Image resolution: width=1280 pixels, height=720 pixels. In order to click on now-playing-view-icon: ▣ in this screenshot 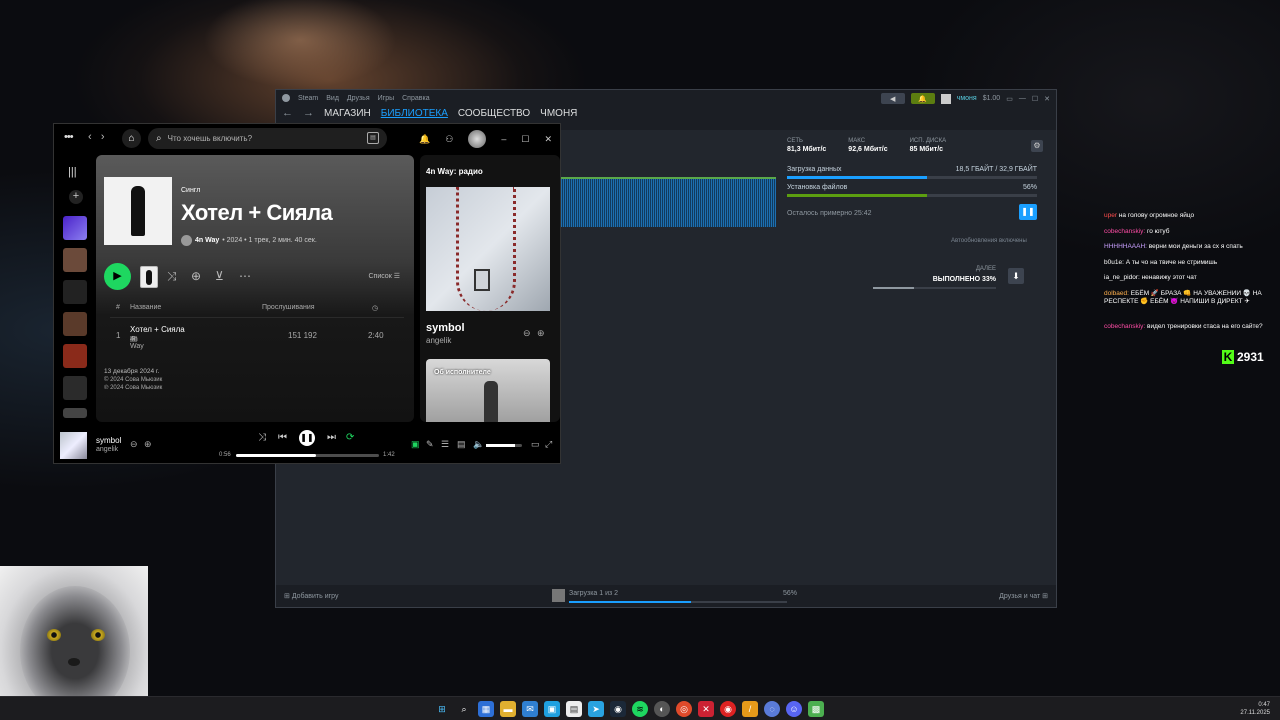, I will do `click(415, 444)`.